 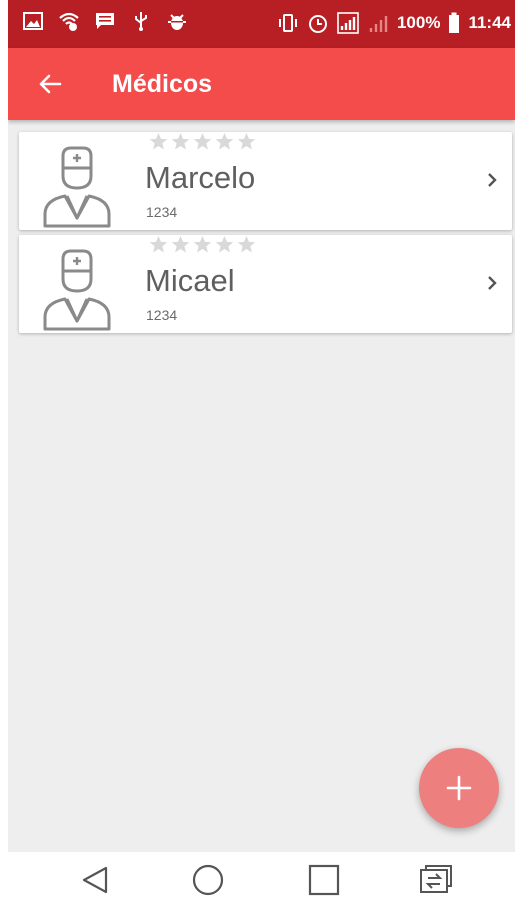 What do you see at coordinates (261, 24) in the screenshot?
I see `status-bar: 100% 11:44` at bounding box center [261, 24].